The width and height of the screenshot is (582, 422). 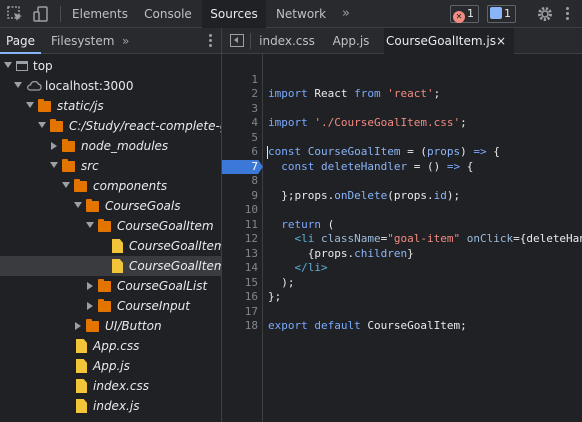 I want to click on tree-item-ui-button: UI/Button, so click(x=110, y=326).